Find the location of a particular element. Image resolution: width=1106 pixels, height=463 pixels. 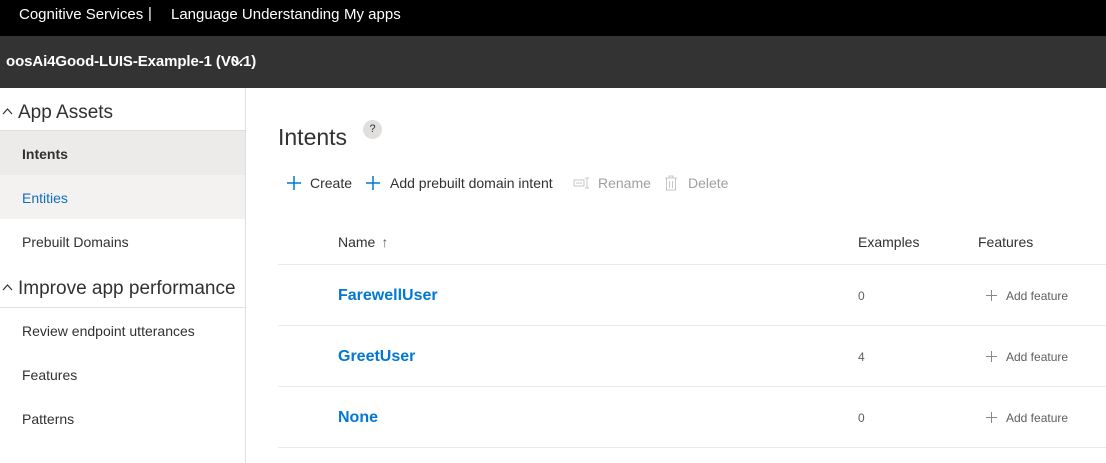

app-name-selector: oosAi4Good-LUIS-Example-1 (V0.1) is located at coordinates (131, 61).